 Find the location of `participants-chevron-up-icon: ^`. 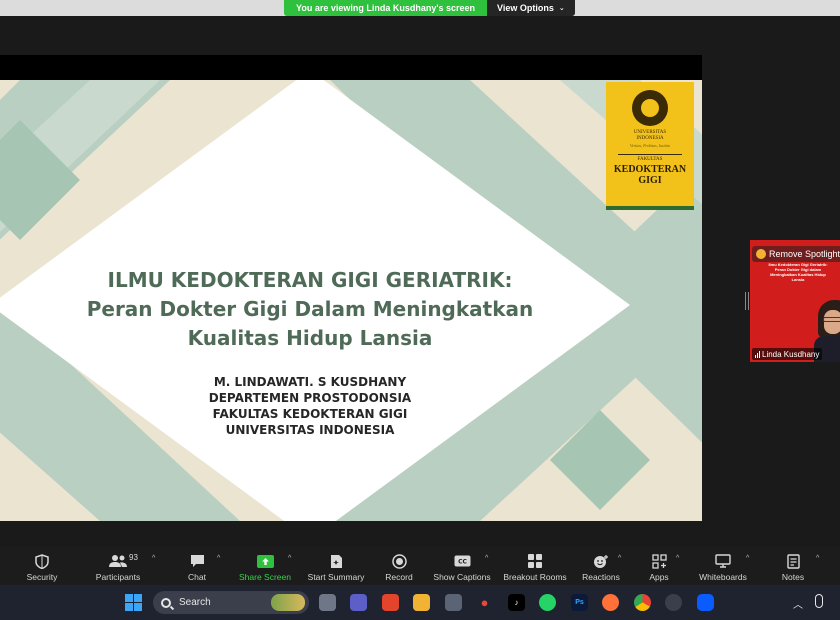

participants-chevron-up-icon: ^ is located at coordinates (153, 558).